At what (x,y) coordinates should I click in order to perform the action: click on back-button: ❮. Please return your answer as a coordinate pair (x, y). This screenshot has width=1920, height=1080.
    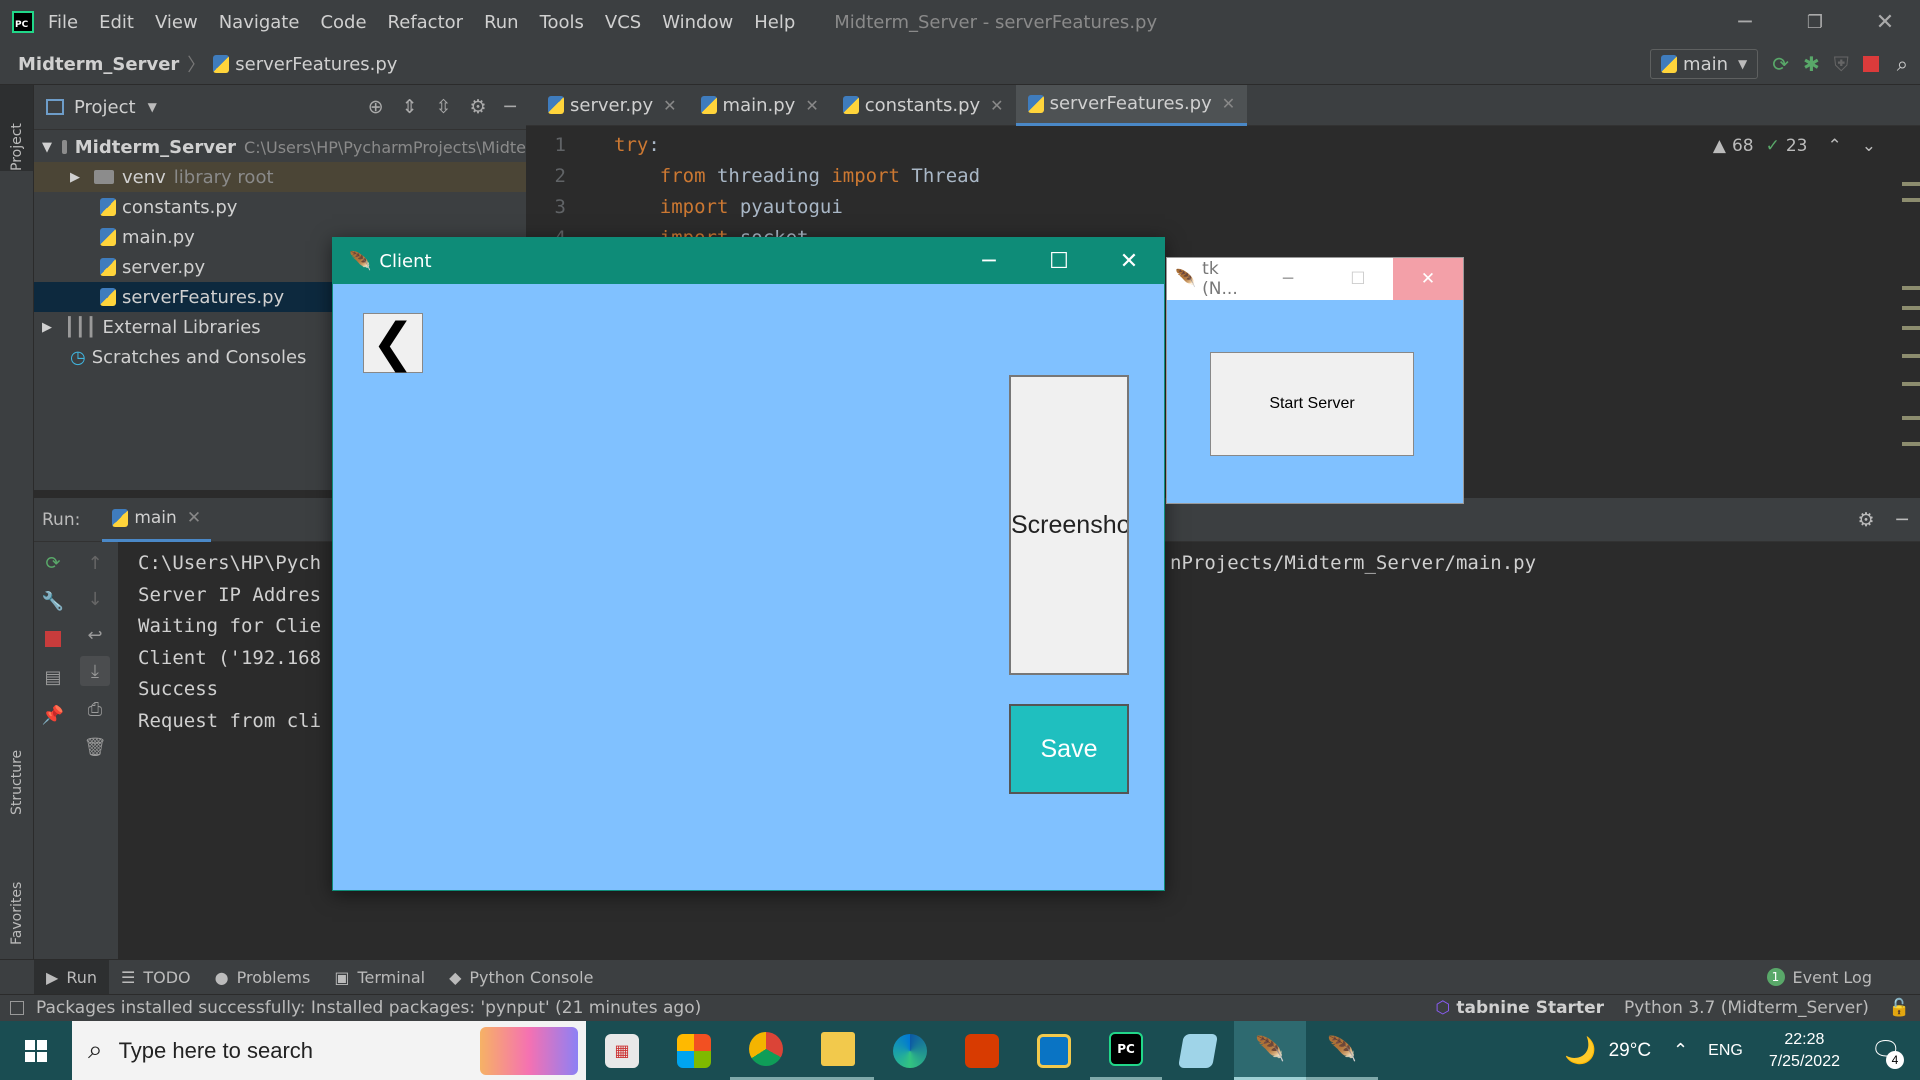
    Looking at the image, I should click on (393, 343).